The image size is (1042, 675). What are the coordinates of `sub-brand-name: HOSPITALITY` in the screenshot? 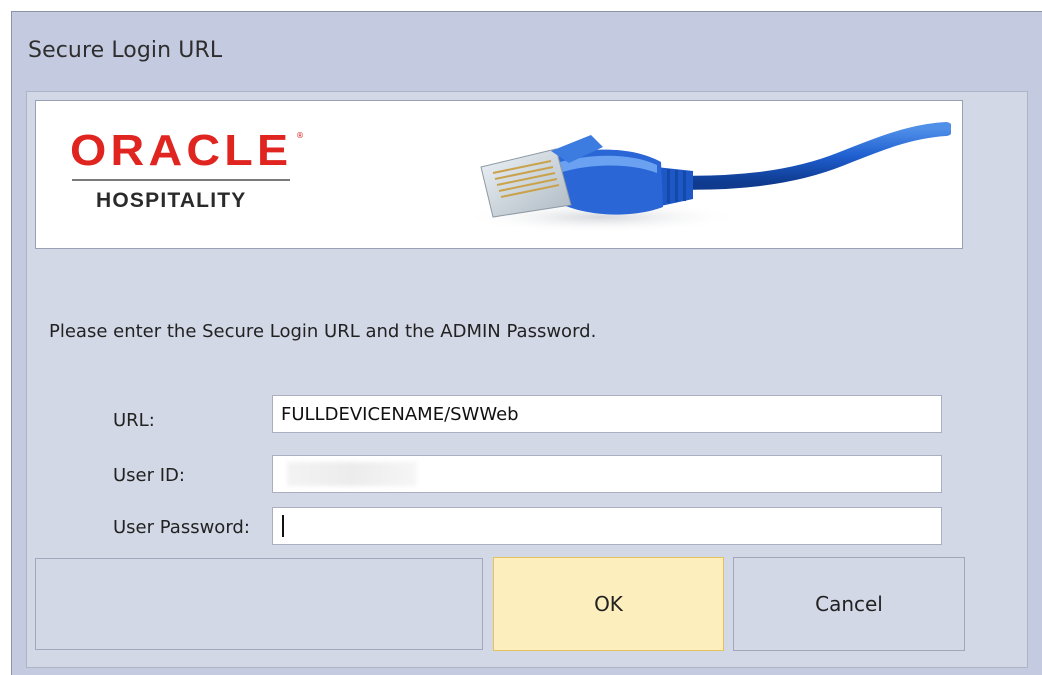 It's located at (171, 200).